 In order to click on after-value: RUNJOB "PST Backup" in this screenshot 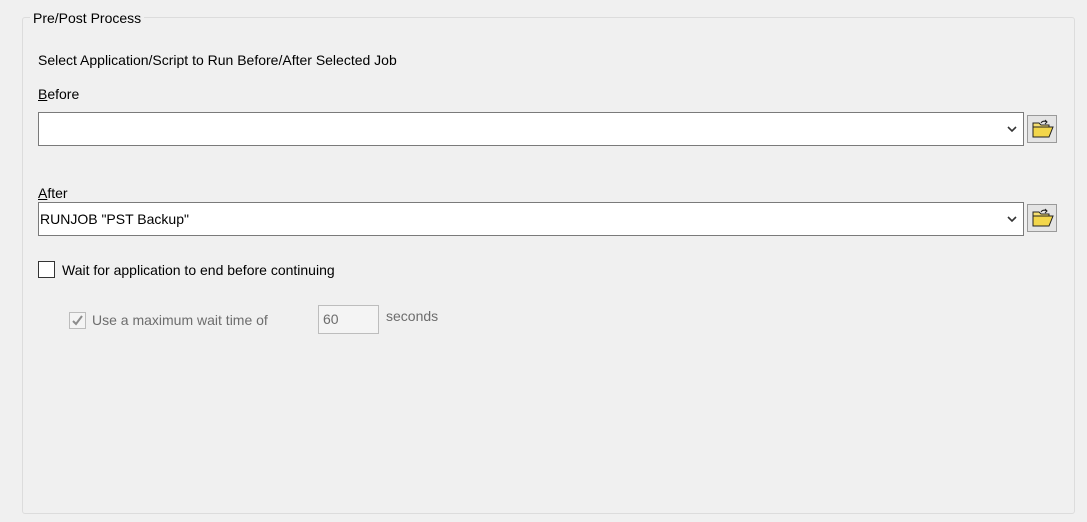, I will do `click(114, 219)`.